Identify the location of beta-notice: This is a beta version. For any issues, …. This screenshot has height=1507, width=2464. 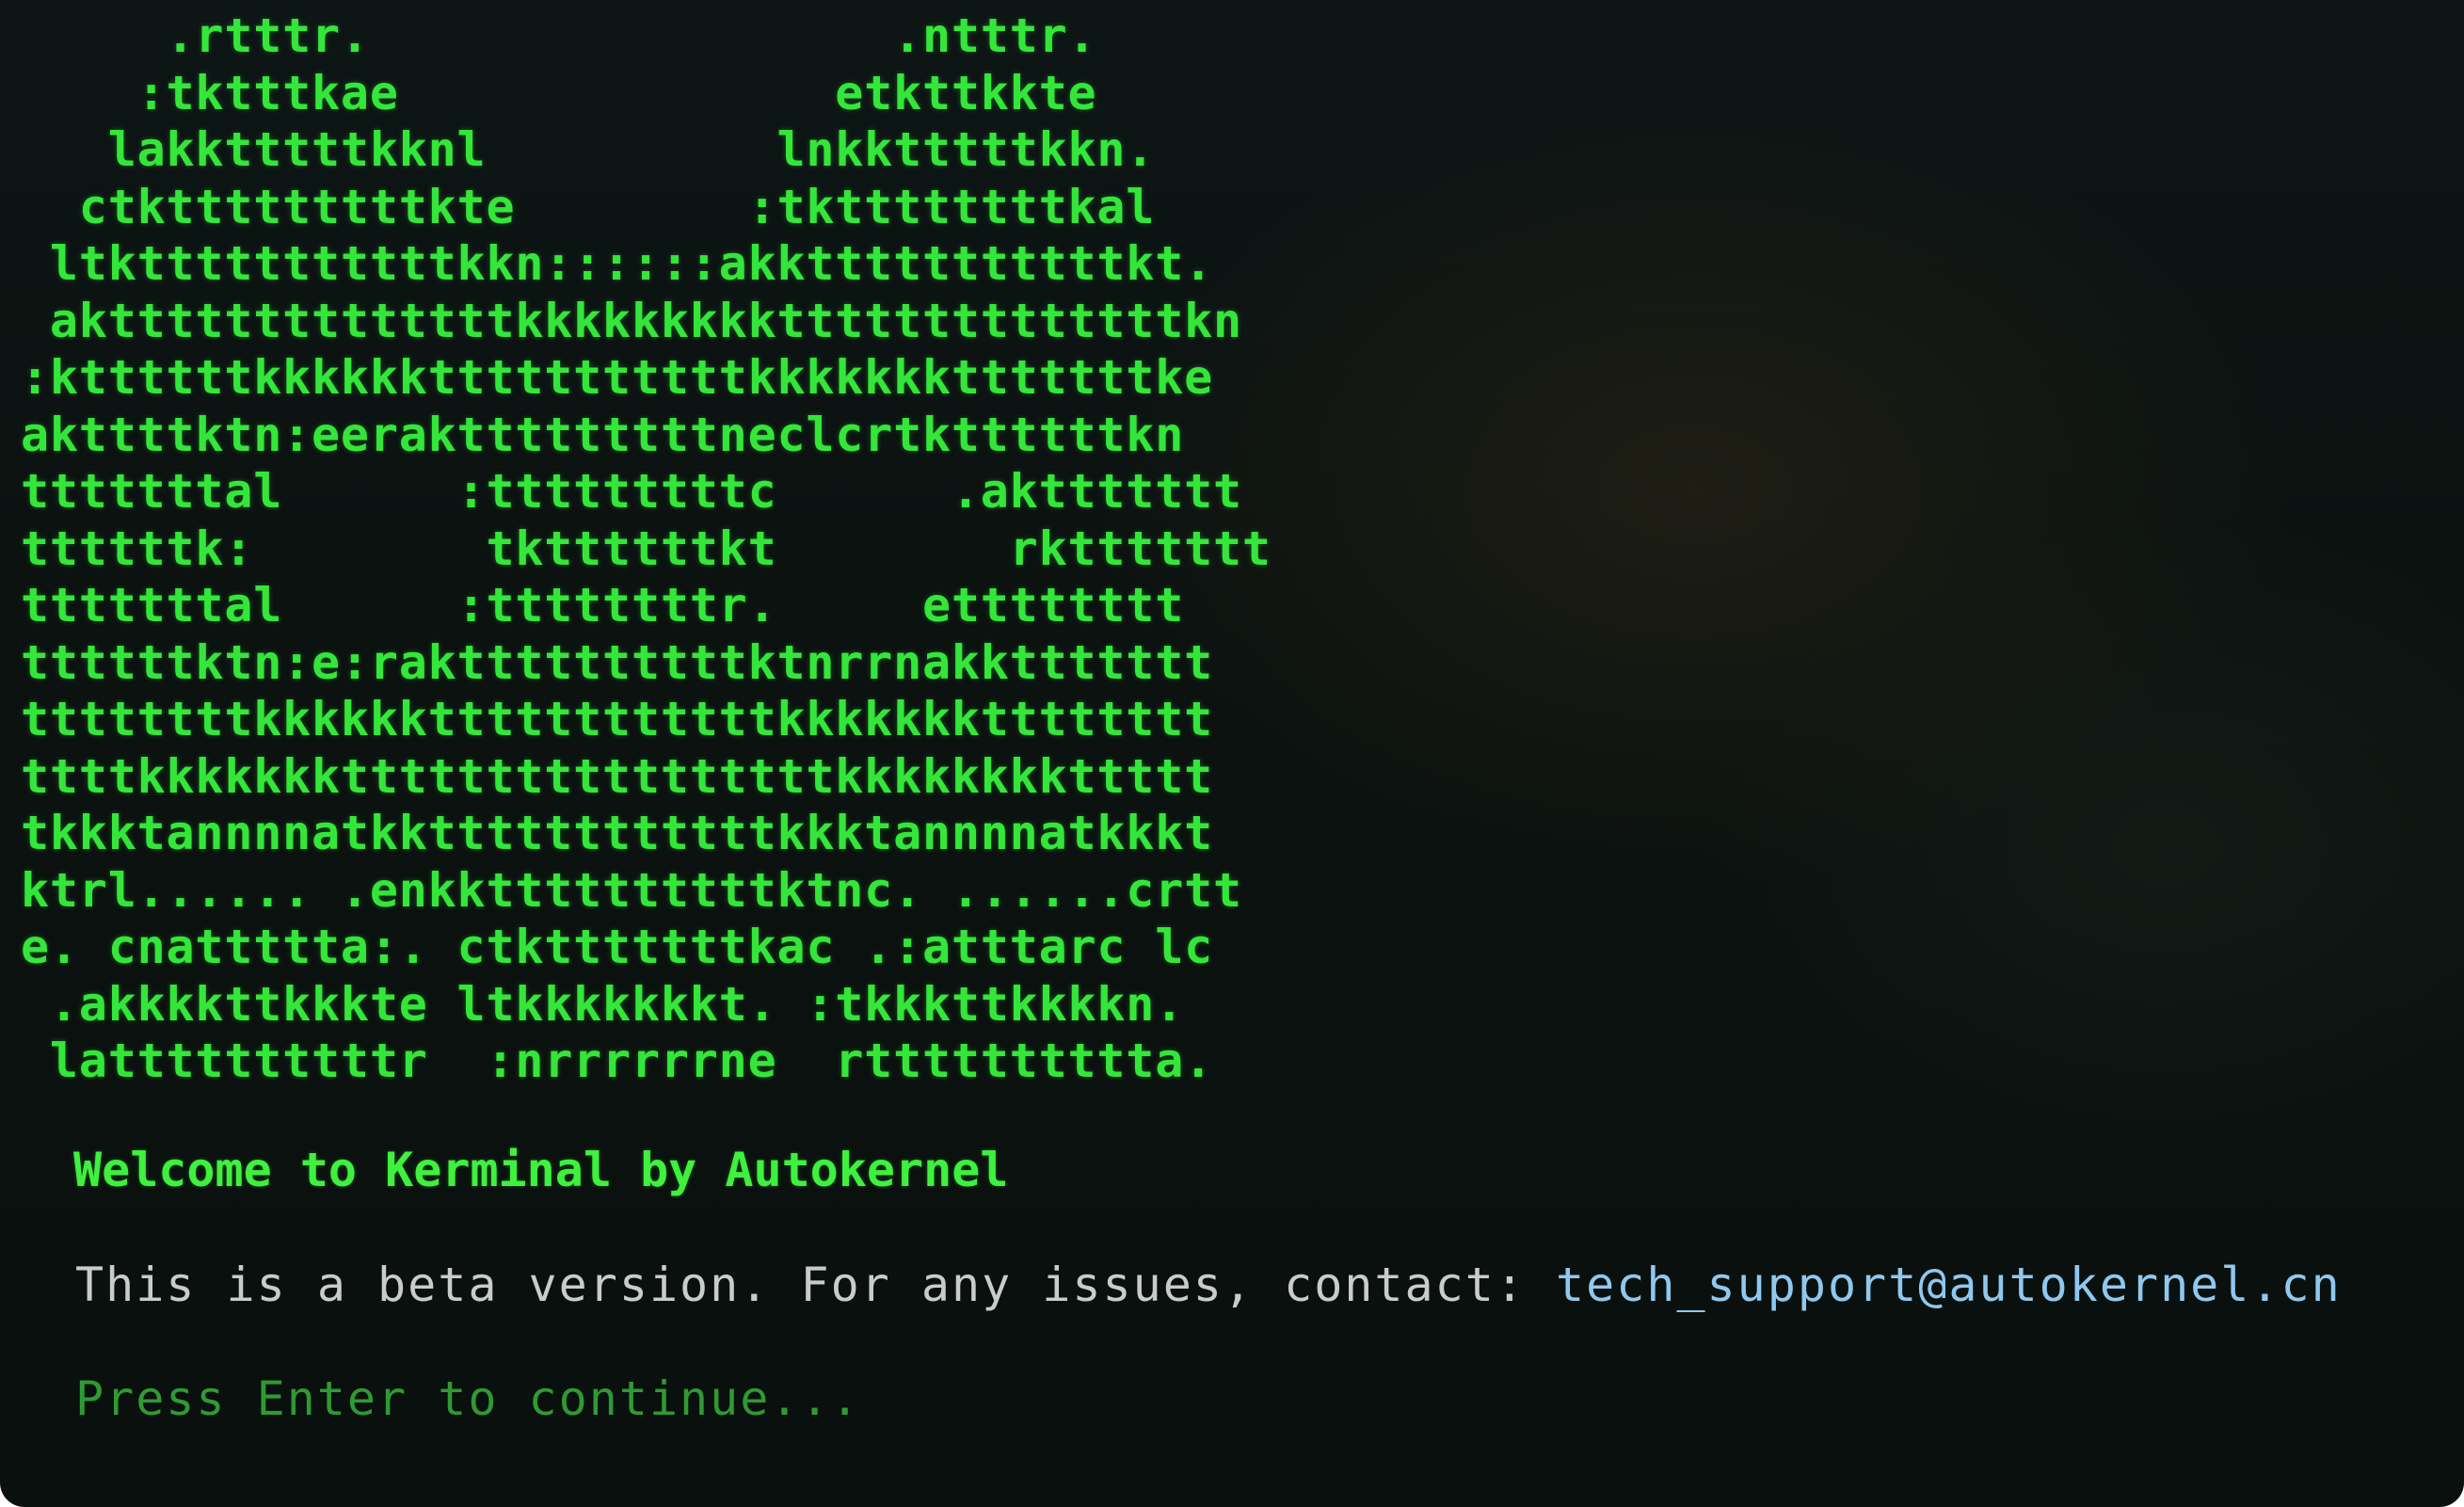
(1208, 1285).